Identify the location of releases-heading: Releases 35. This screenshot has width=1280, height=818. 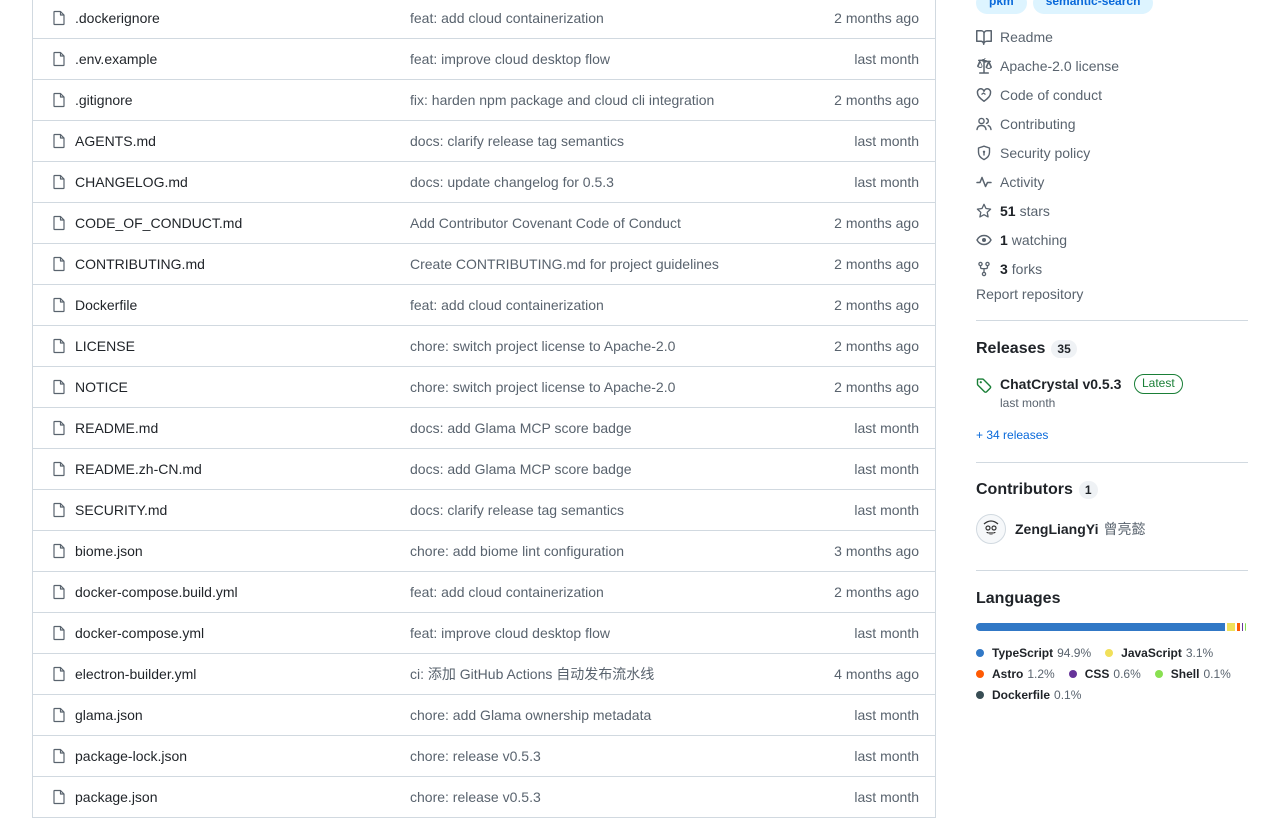
(1026, 349).